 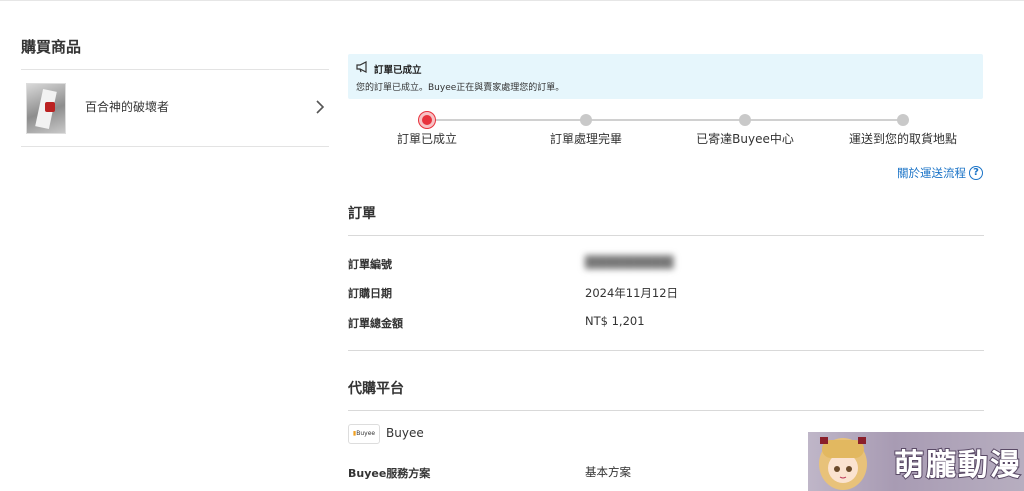 I want to click on order-date-value: 2024年11月12日, so click(x=632, y=293).